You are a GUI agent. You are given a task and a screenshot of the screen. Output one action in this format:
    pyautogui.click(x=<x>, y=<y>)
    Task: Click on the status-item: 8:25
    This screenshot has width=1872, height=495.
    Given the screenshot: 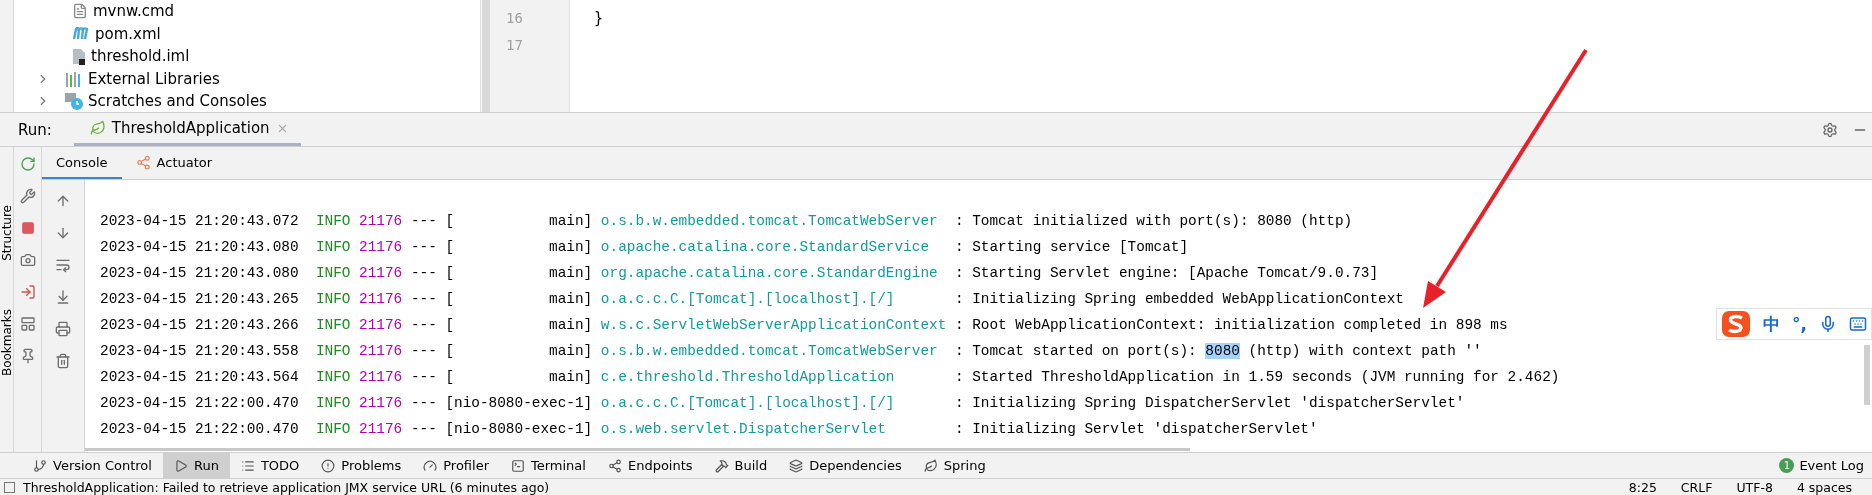 What is the action you would take?
    pyautogui.click(x=1642, y=487)
    